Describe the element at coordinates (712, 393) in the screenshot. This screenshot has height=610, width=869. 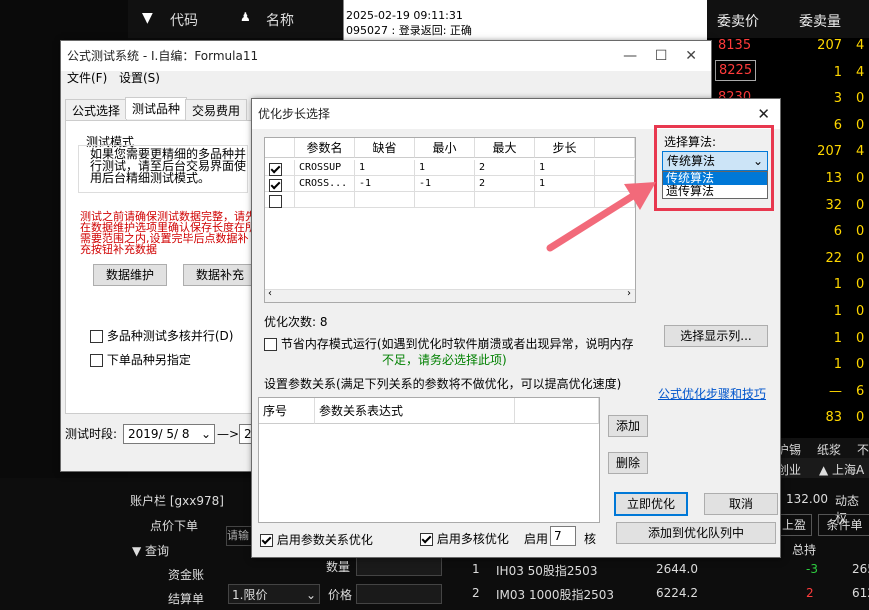
I see `tips-link: 公式优化步骤和技巧` at that location.